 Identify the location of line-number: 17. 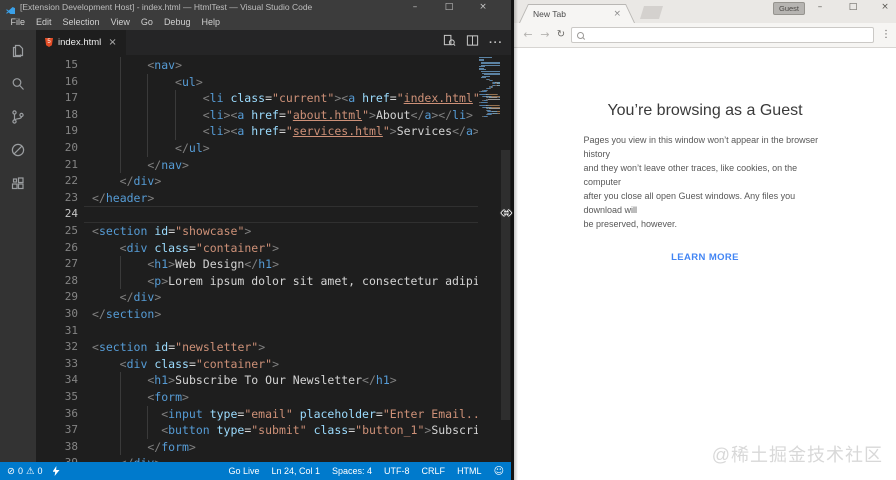
(71, 98).